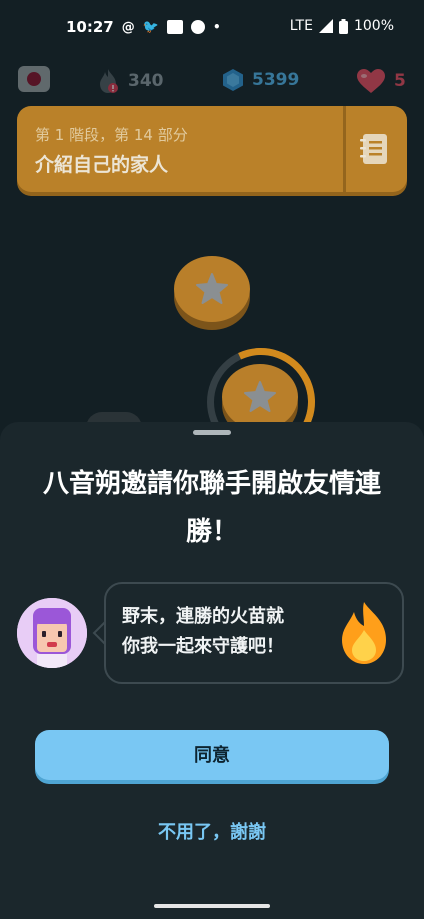  Describe the element at coordinates (174, 27) in the screenshot. I see `app-icon` at that location.